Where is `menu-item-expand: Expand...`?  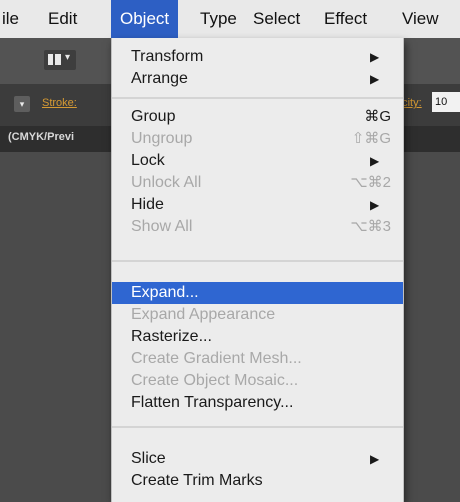
menu-item-expand: Expand... is located at coordinates (257, 293).